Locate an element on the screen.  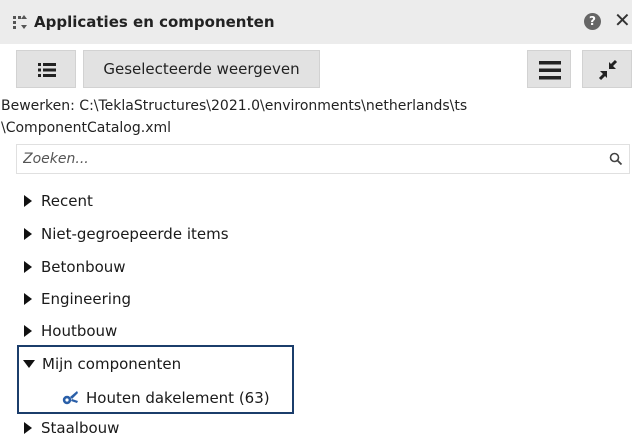
tree-item-label: Engineering is located at coordinates (86, 299).